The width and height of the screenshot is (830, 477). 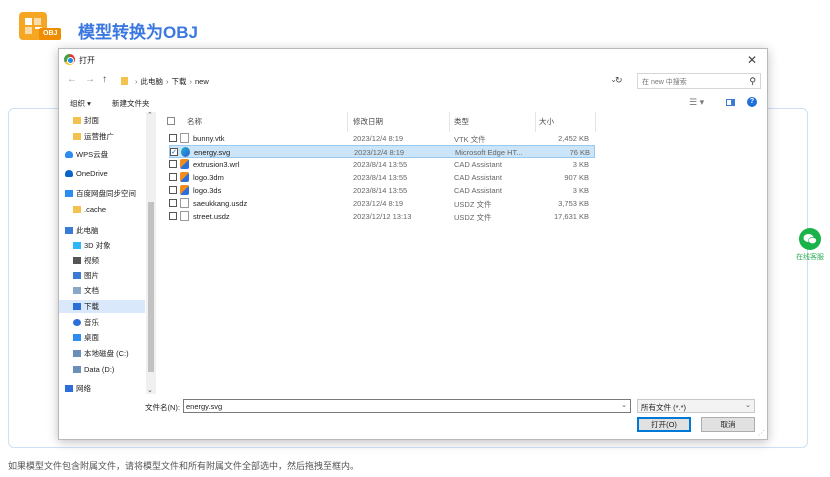 I want to click on forward-button: →, so click(x=90, y=79).